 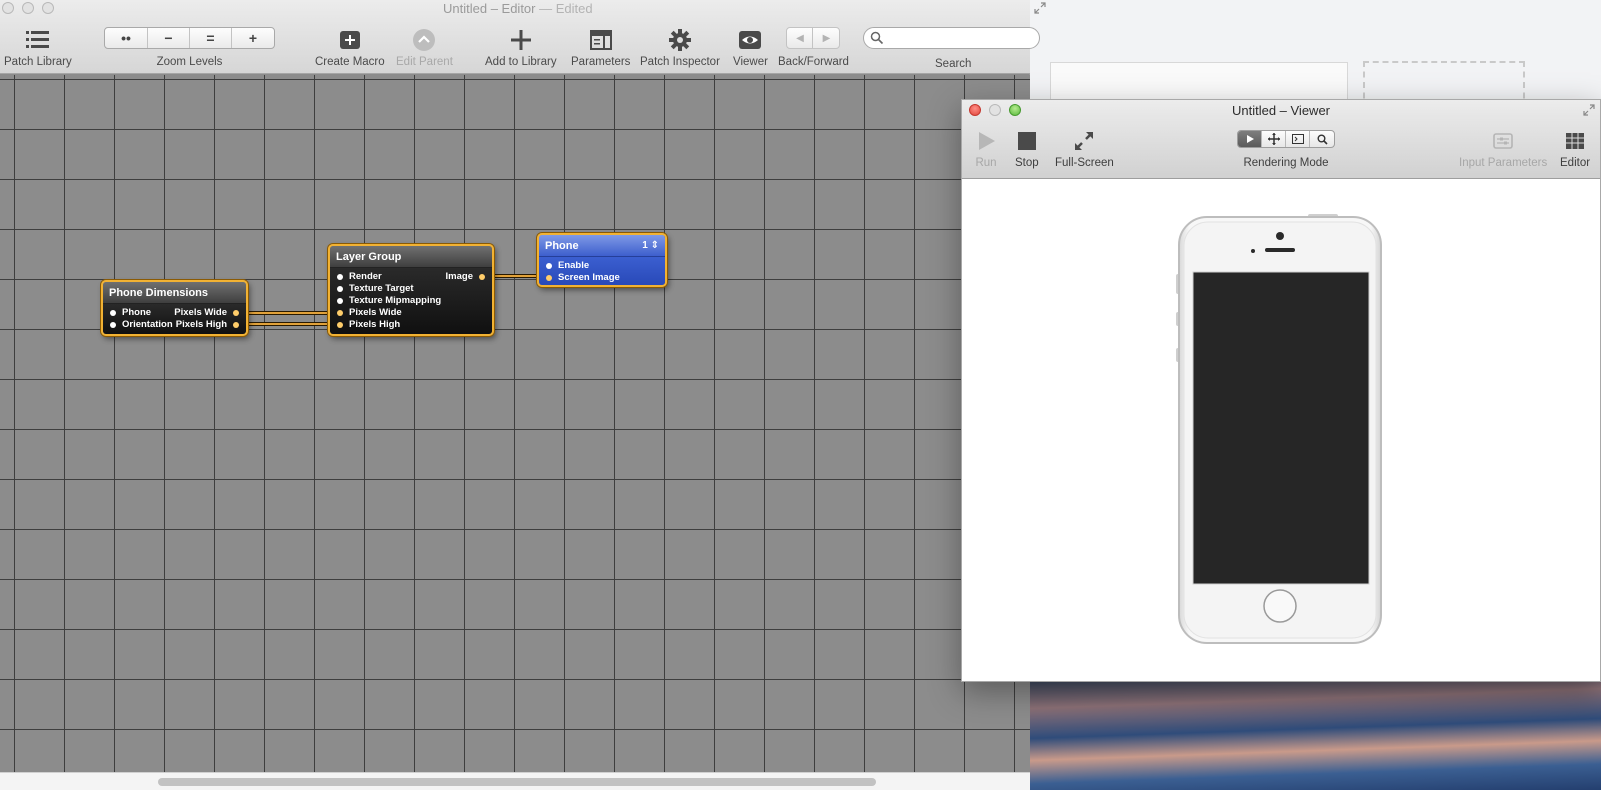 What do you see at coordinates (28, 8) in the screenshot?
I see `minimize-button` at bounding box center [28, 8].